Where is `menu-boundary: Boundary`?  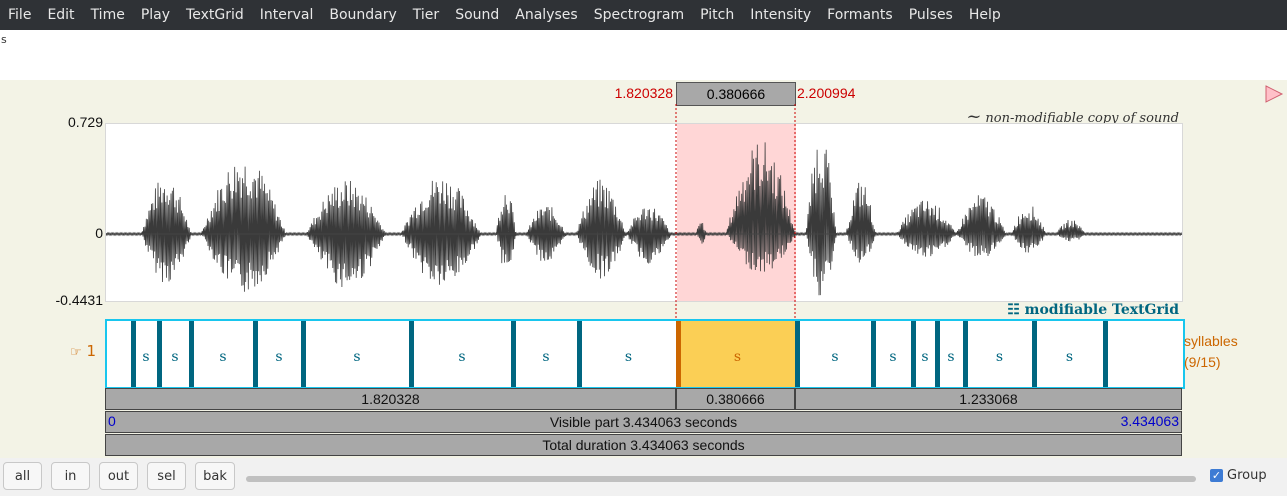
menu-boundary: Boundary is located at coordinates (362, 15).